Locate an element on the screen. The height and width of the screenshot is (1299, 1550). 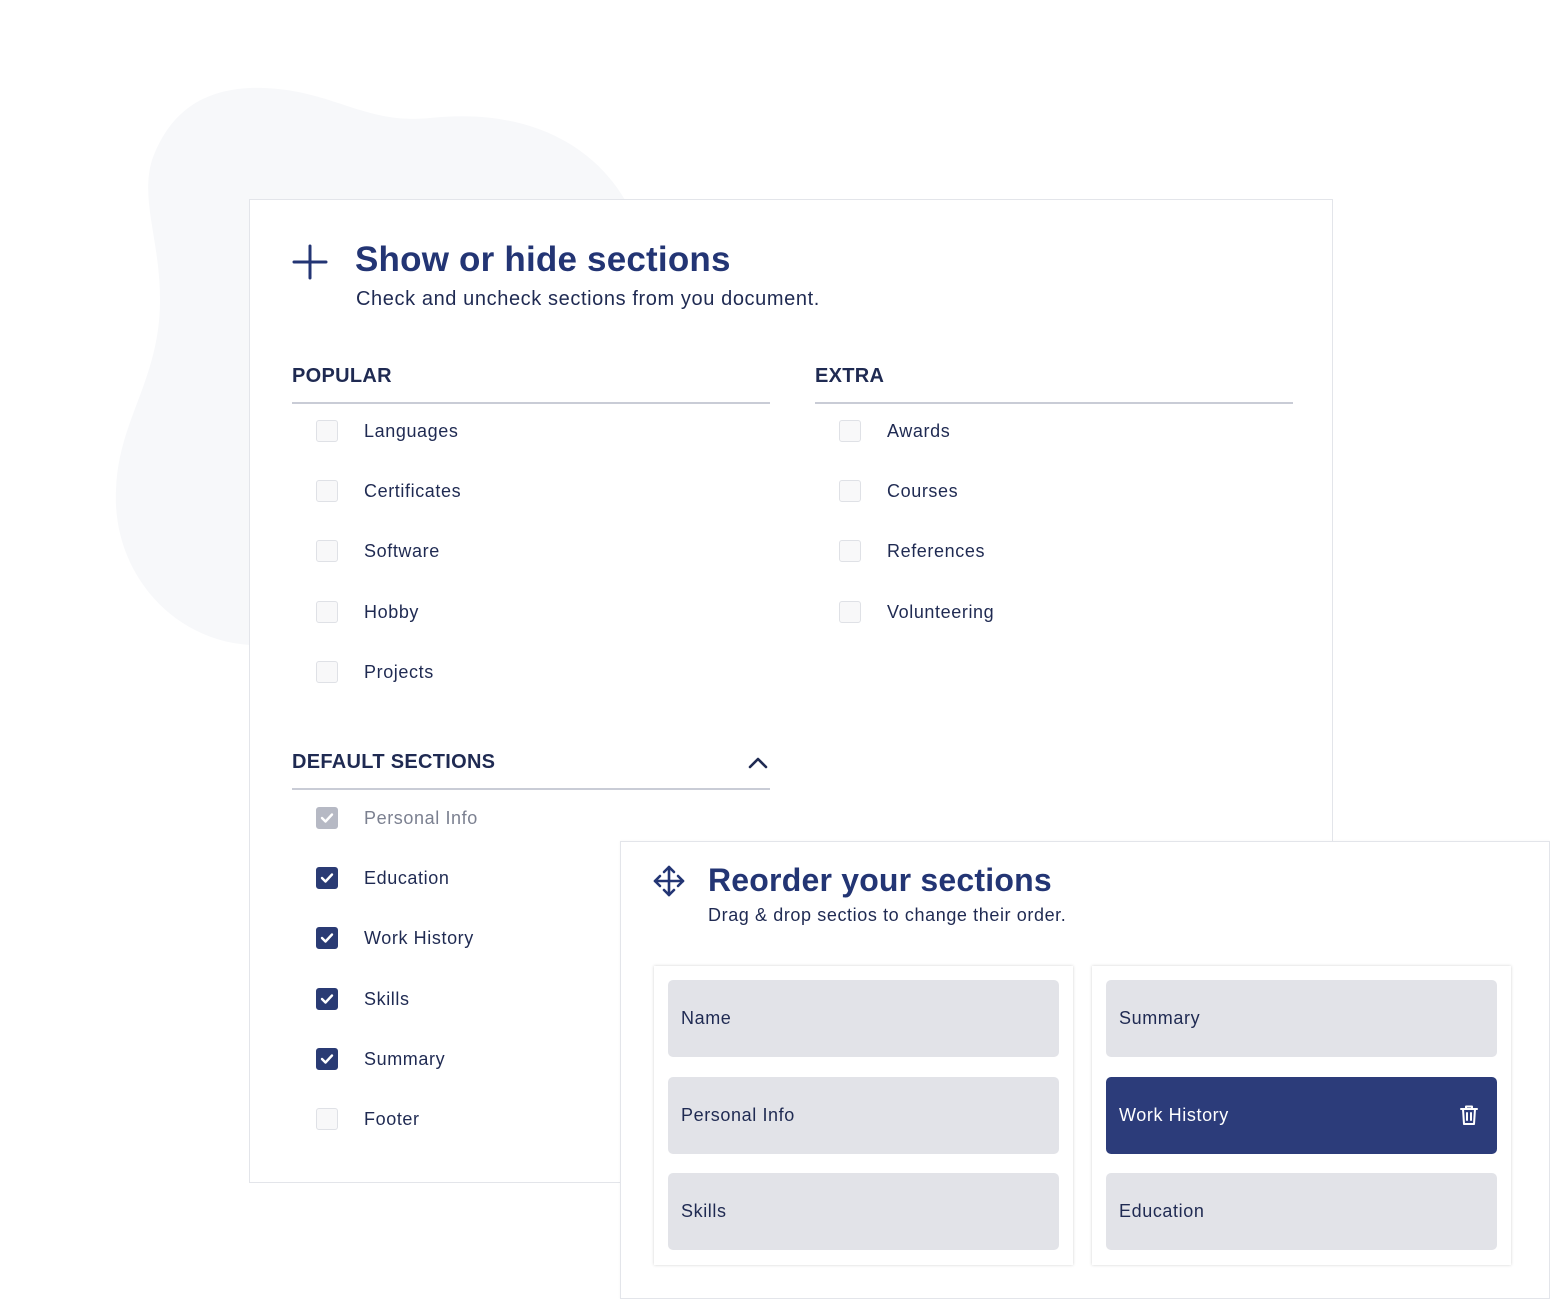
checkbox-item-footer: Footer is located at coordinates (368, 1119).